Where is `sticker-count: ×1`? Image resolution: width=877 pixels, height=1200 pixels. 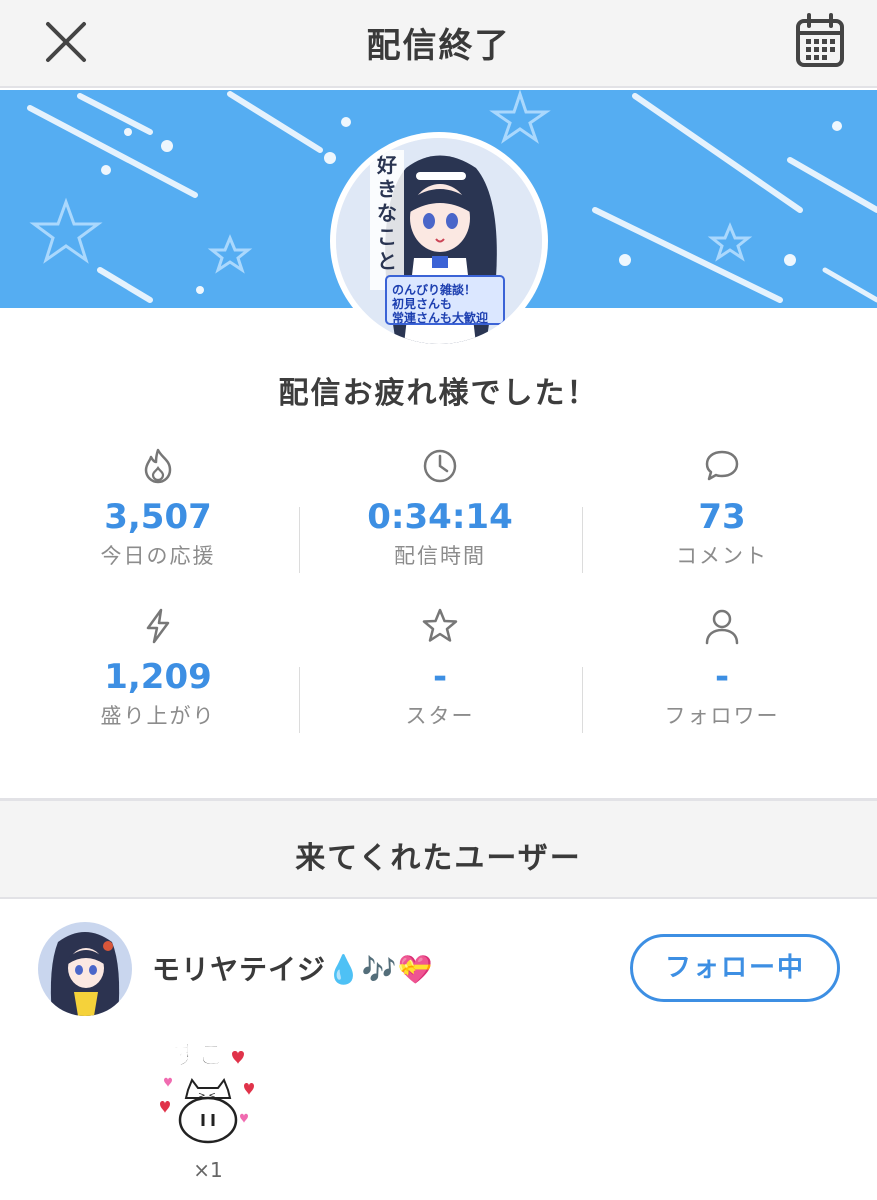
sticker-count: ×1 is located at coordinates (208, 1170).